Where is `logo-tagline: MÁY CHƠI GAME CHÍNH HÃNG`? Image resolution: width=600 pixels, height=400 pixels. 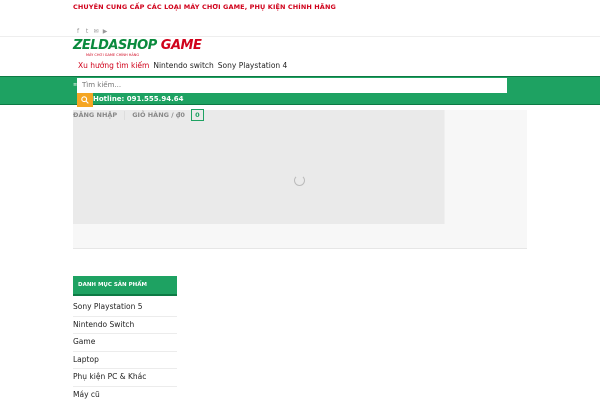
logo-tagline: MÁY CHƠI GAME CHÍNH HÃNG is located at coordinates (113, 55).